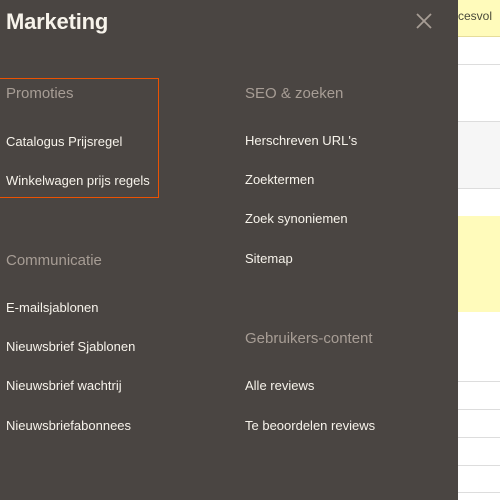 The height and width of the screenshot is (500, 500). Describe the element at coordinates (294, 93) in the screenshot. I see `group-title-seo-zoeken: SEO & zoeken` at that location.